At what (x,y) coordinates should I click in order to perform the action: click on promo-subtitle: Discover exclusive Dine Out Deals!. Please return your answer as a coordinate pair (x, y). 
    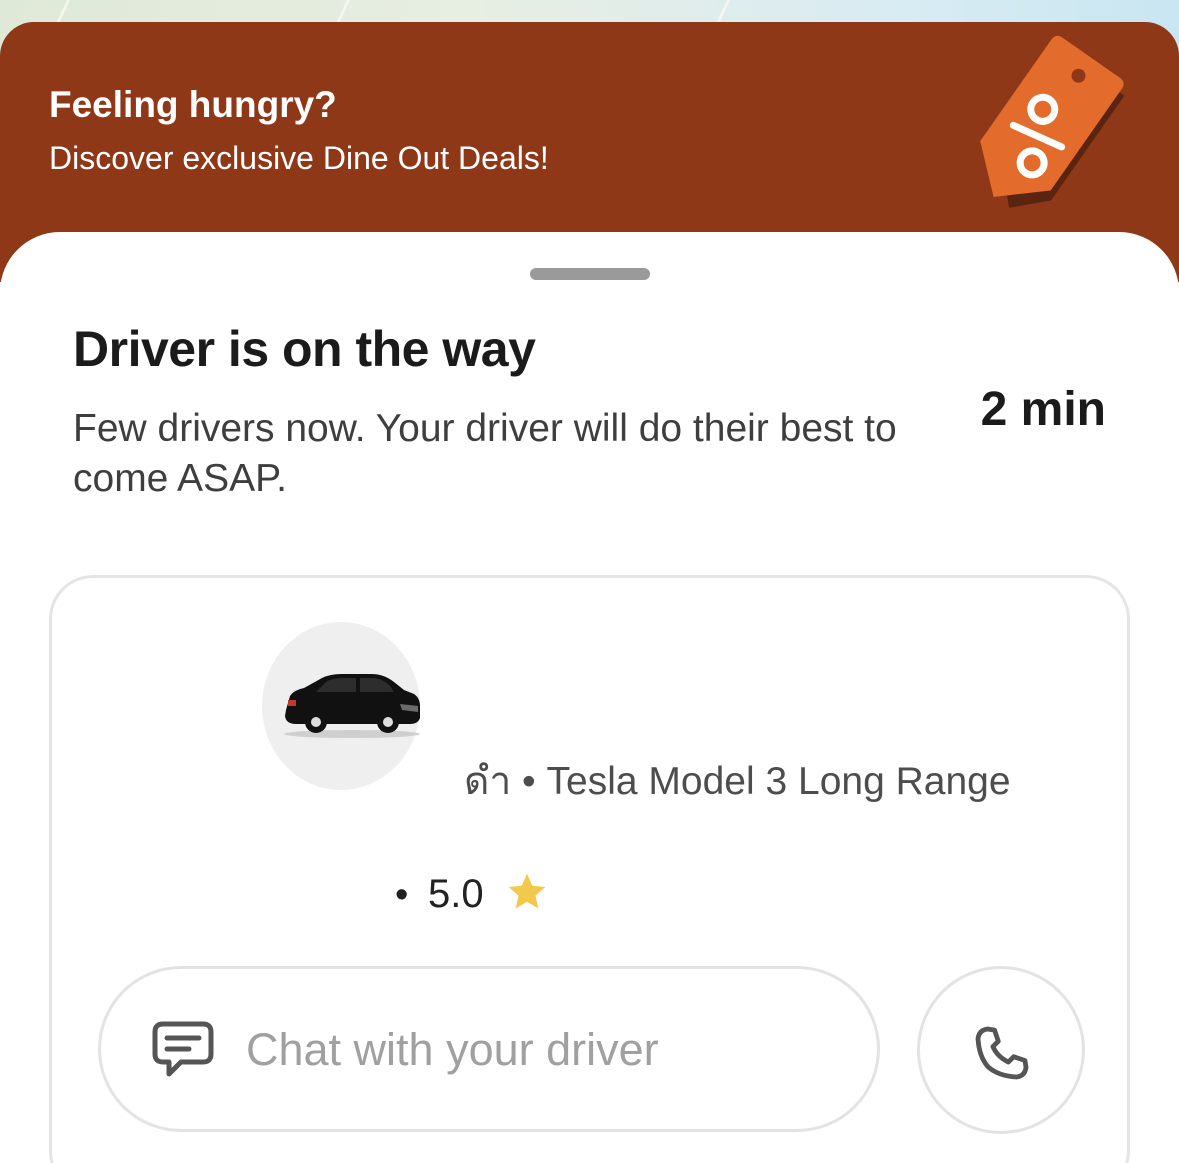
    Looking at the image, I should click on (299, 158).